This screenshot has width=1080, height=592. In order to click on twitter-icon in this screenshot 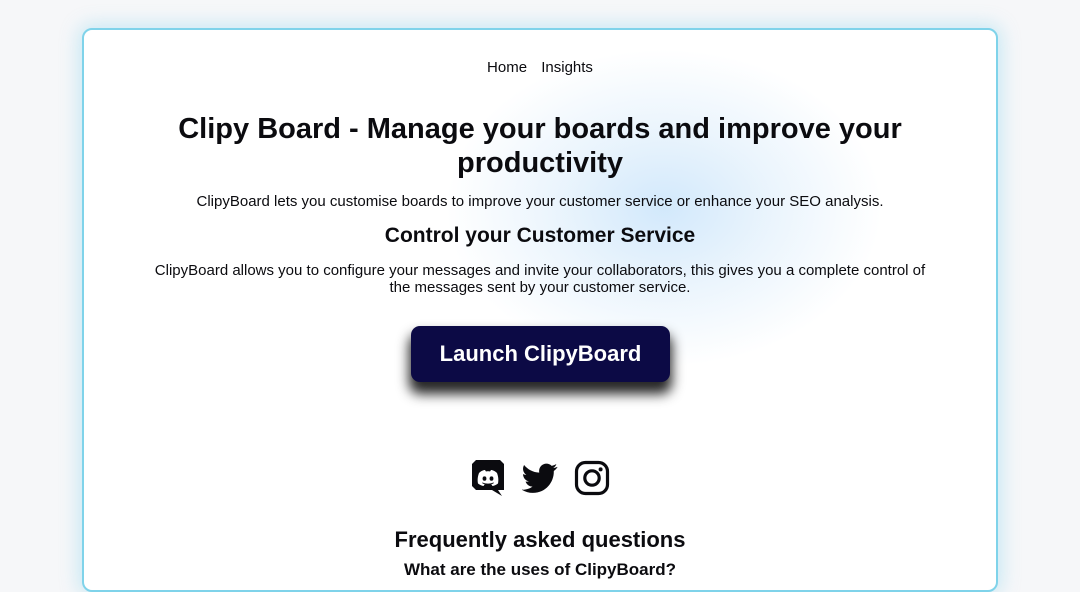, I will do `click(539, 478)`.